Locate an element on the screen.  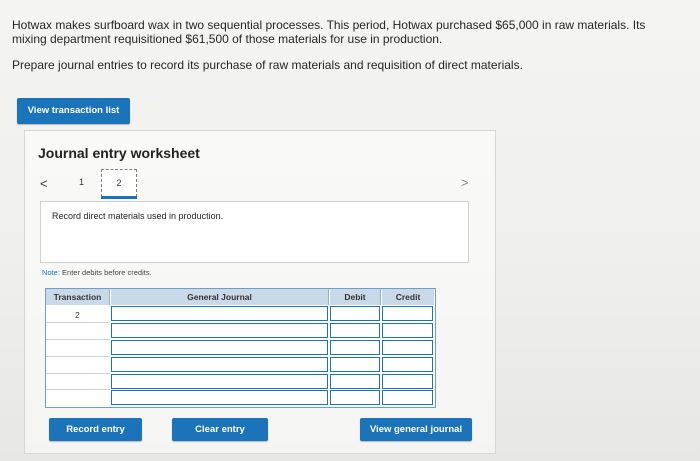
view-general-journal-button: View general journal is located at coordinates (416, 429).